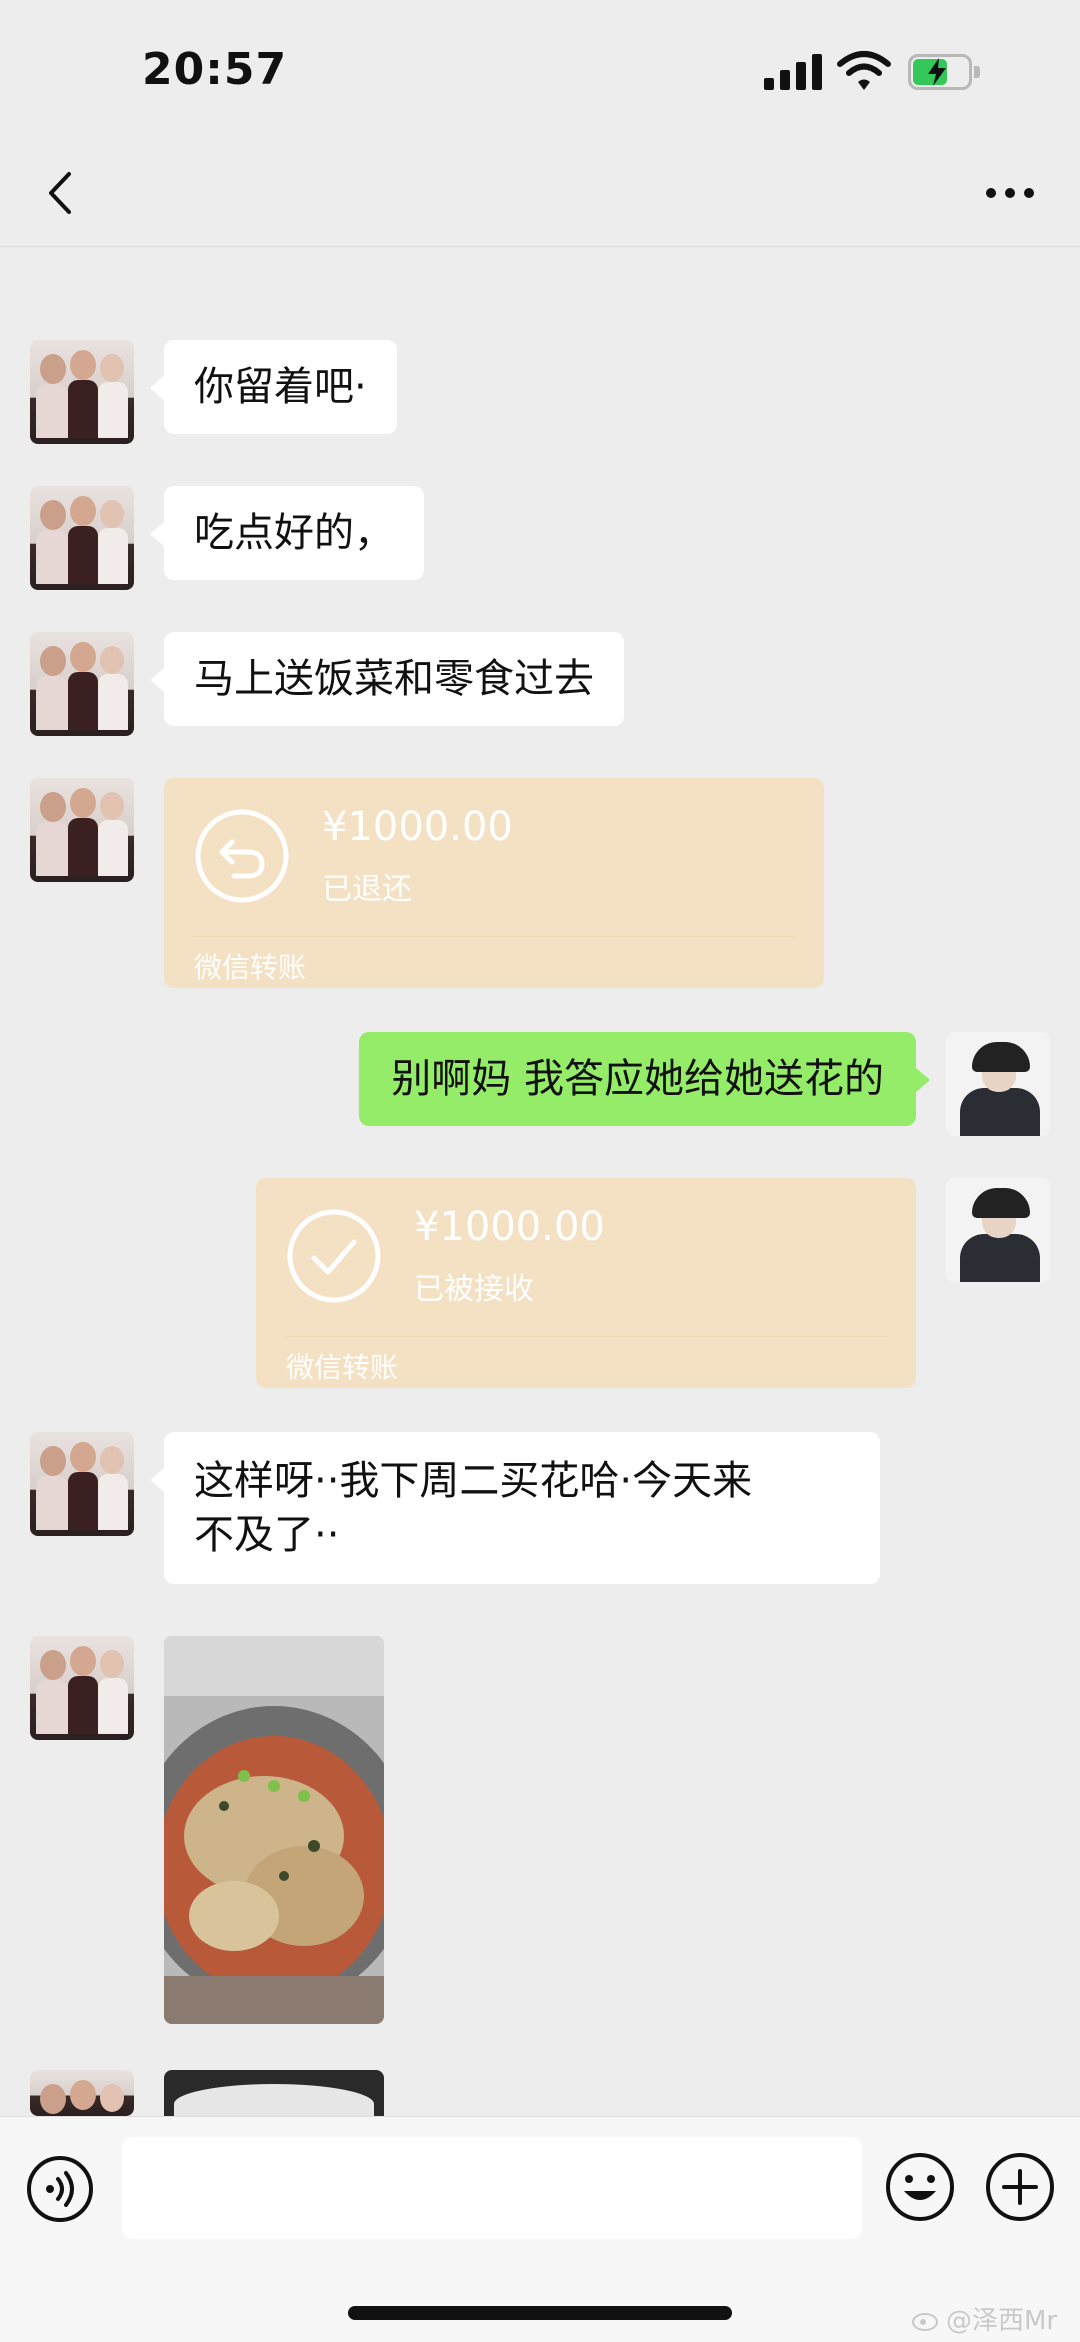 The width and height of the screenshot is (1080, 2342). What do you see at coordinates (60, 2189) in the screenshot?
I see `voice-icon` at bounding box center [60, 2189].